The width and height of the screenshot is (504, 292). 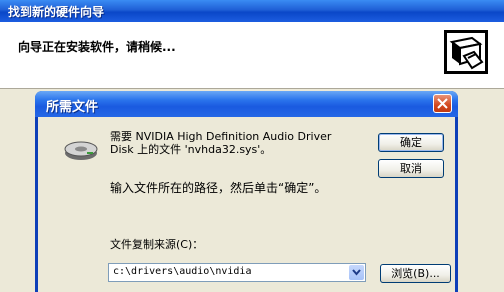 What do you see at coordinates (81, 150) in the screenshot?
I see `disk-drive-icon` at bounding box center [81, 150].